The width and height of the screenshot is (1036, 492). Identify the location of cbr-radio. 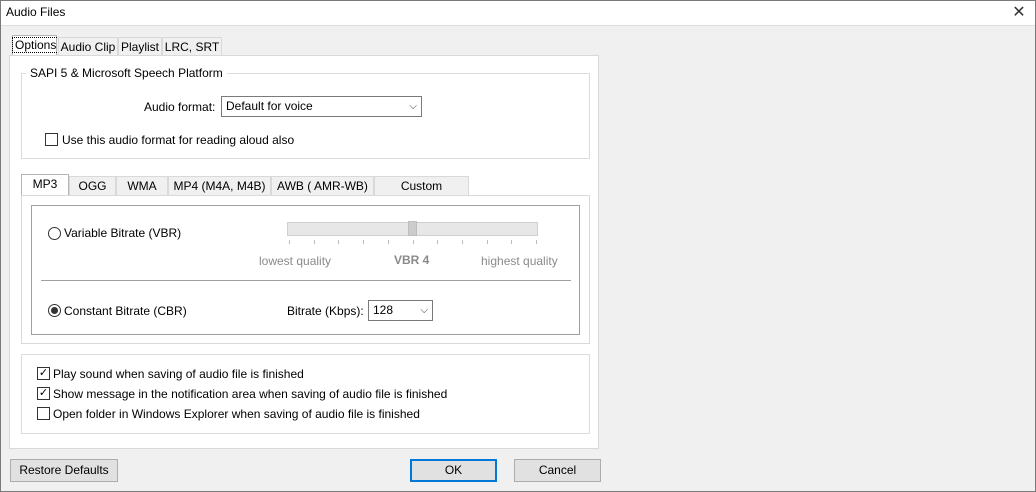
(54, 310).